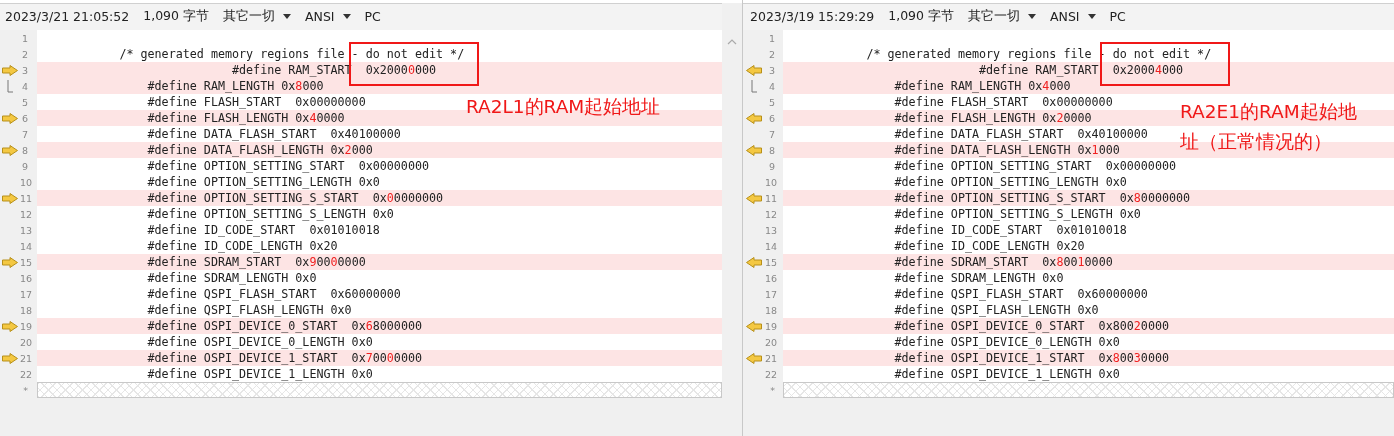 The height and width of the screenshot is (436, 1394). Describe the element at coordinates (812, 16) in the screenshot. I see `timestamp: 2023/3/19 15:29:29` at that location.